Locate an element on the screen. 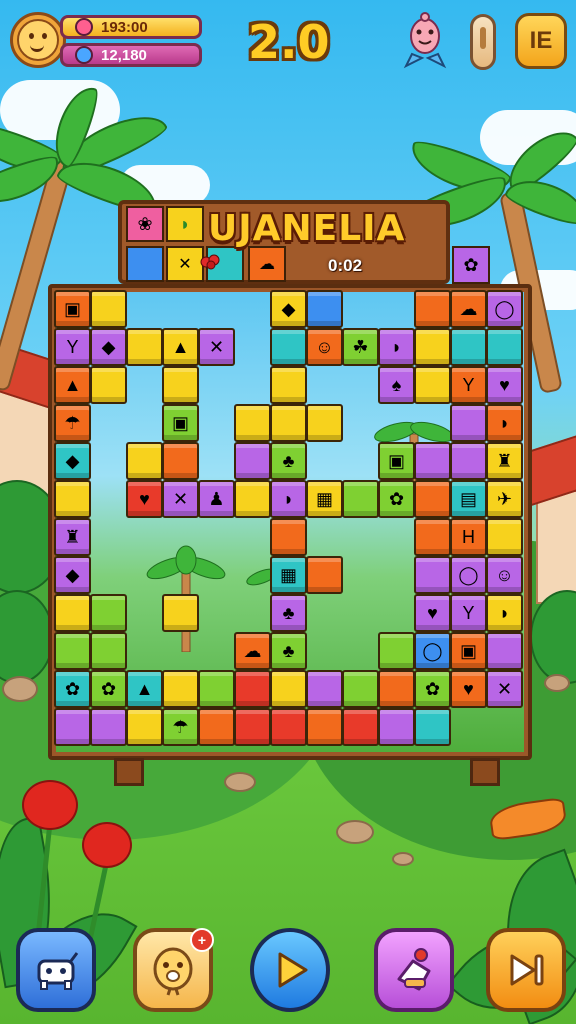 This screenshot has height=1024, width=576. board-tile: ✈ is located at coordinates (504, 499).